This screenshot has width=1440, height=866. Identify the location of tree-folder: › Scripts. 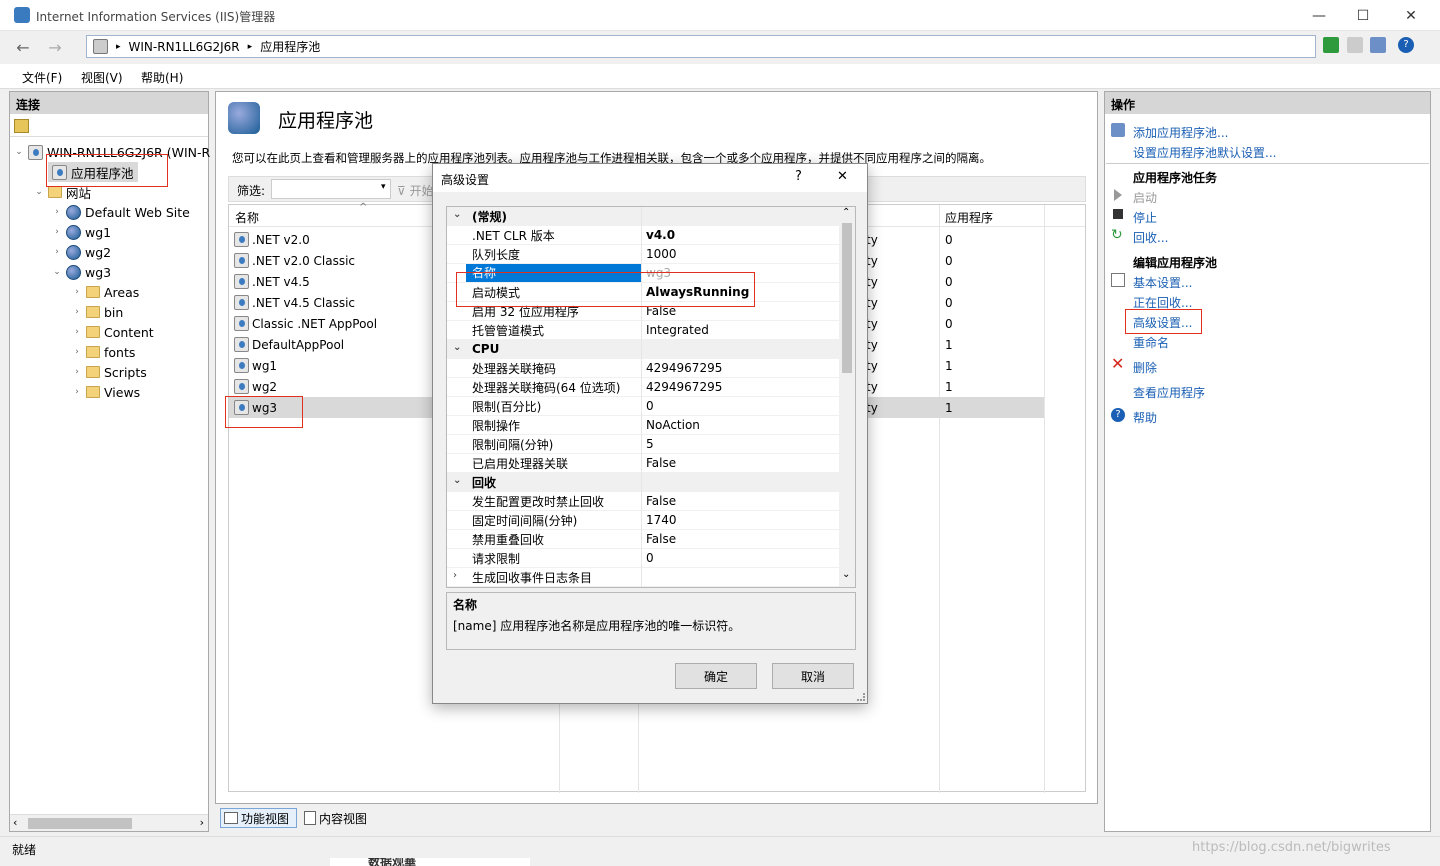
(109, 372).